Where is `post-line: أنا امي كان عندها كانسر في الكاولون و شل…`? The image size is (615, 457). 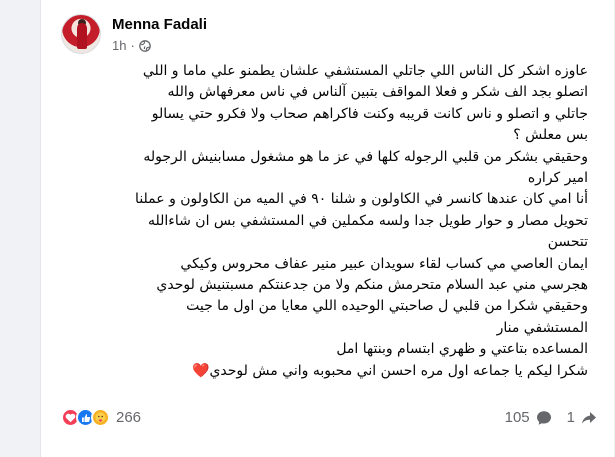 post-line: أنا امي كان عندها كانسر في الكاولون و شل… is located at coordinates (361, 199).